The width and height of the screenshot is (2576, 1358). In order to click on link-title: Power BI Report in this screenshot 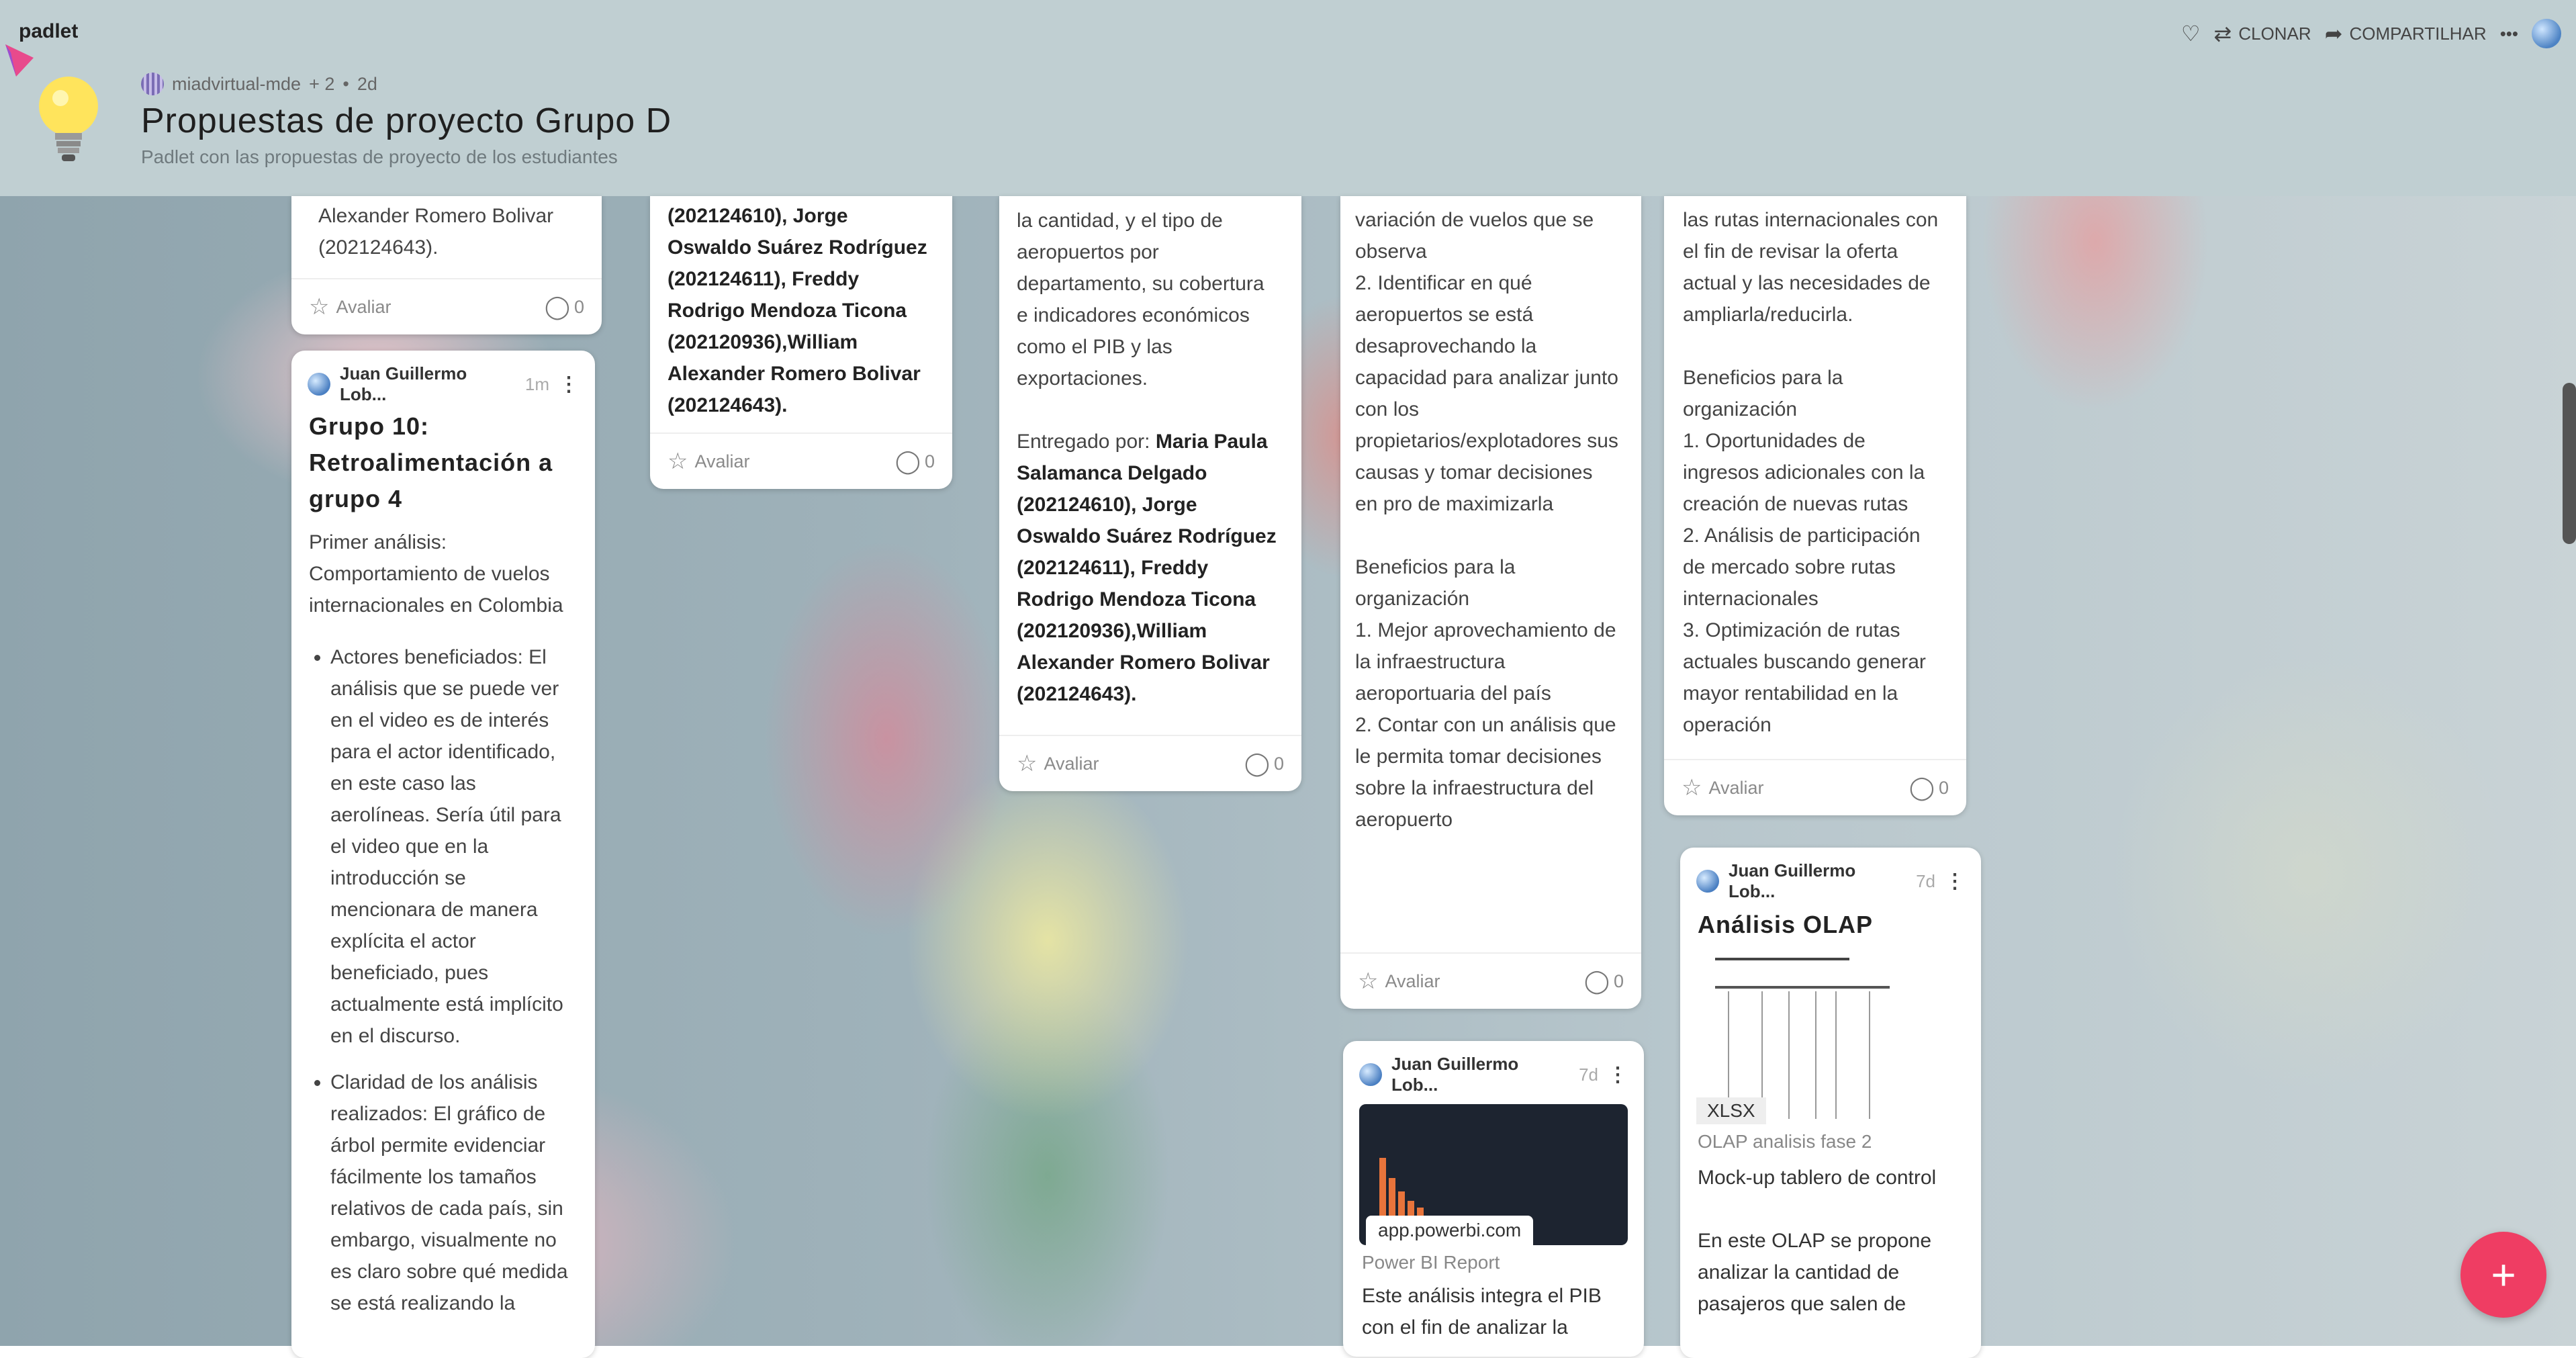, I will do `click(1493, 1262)`.